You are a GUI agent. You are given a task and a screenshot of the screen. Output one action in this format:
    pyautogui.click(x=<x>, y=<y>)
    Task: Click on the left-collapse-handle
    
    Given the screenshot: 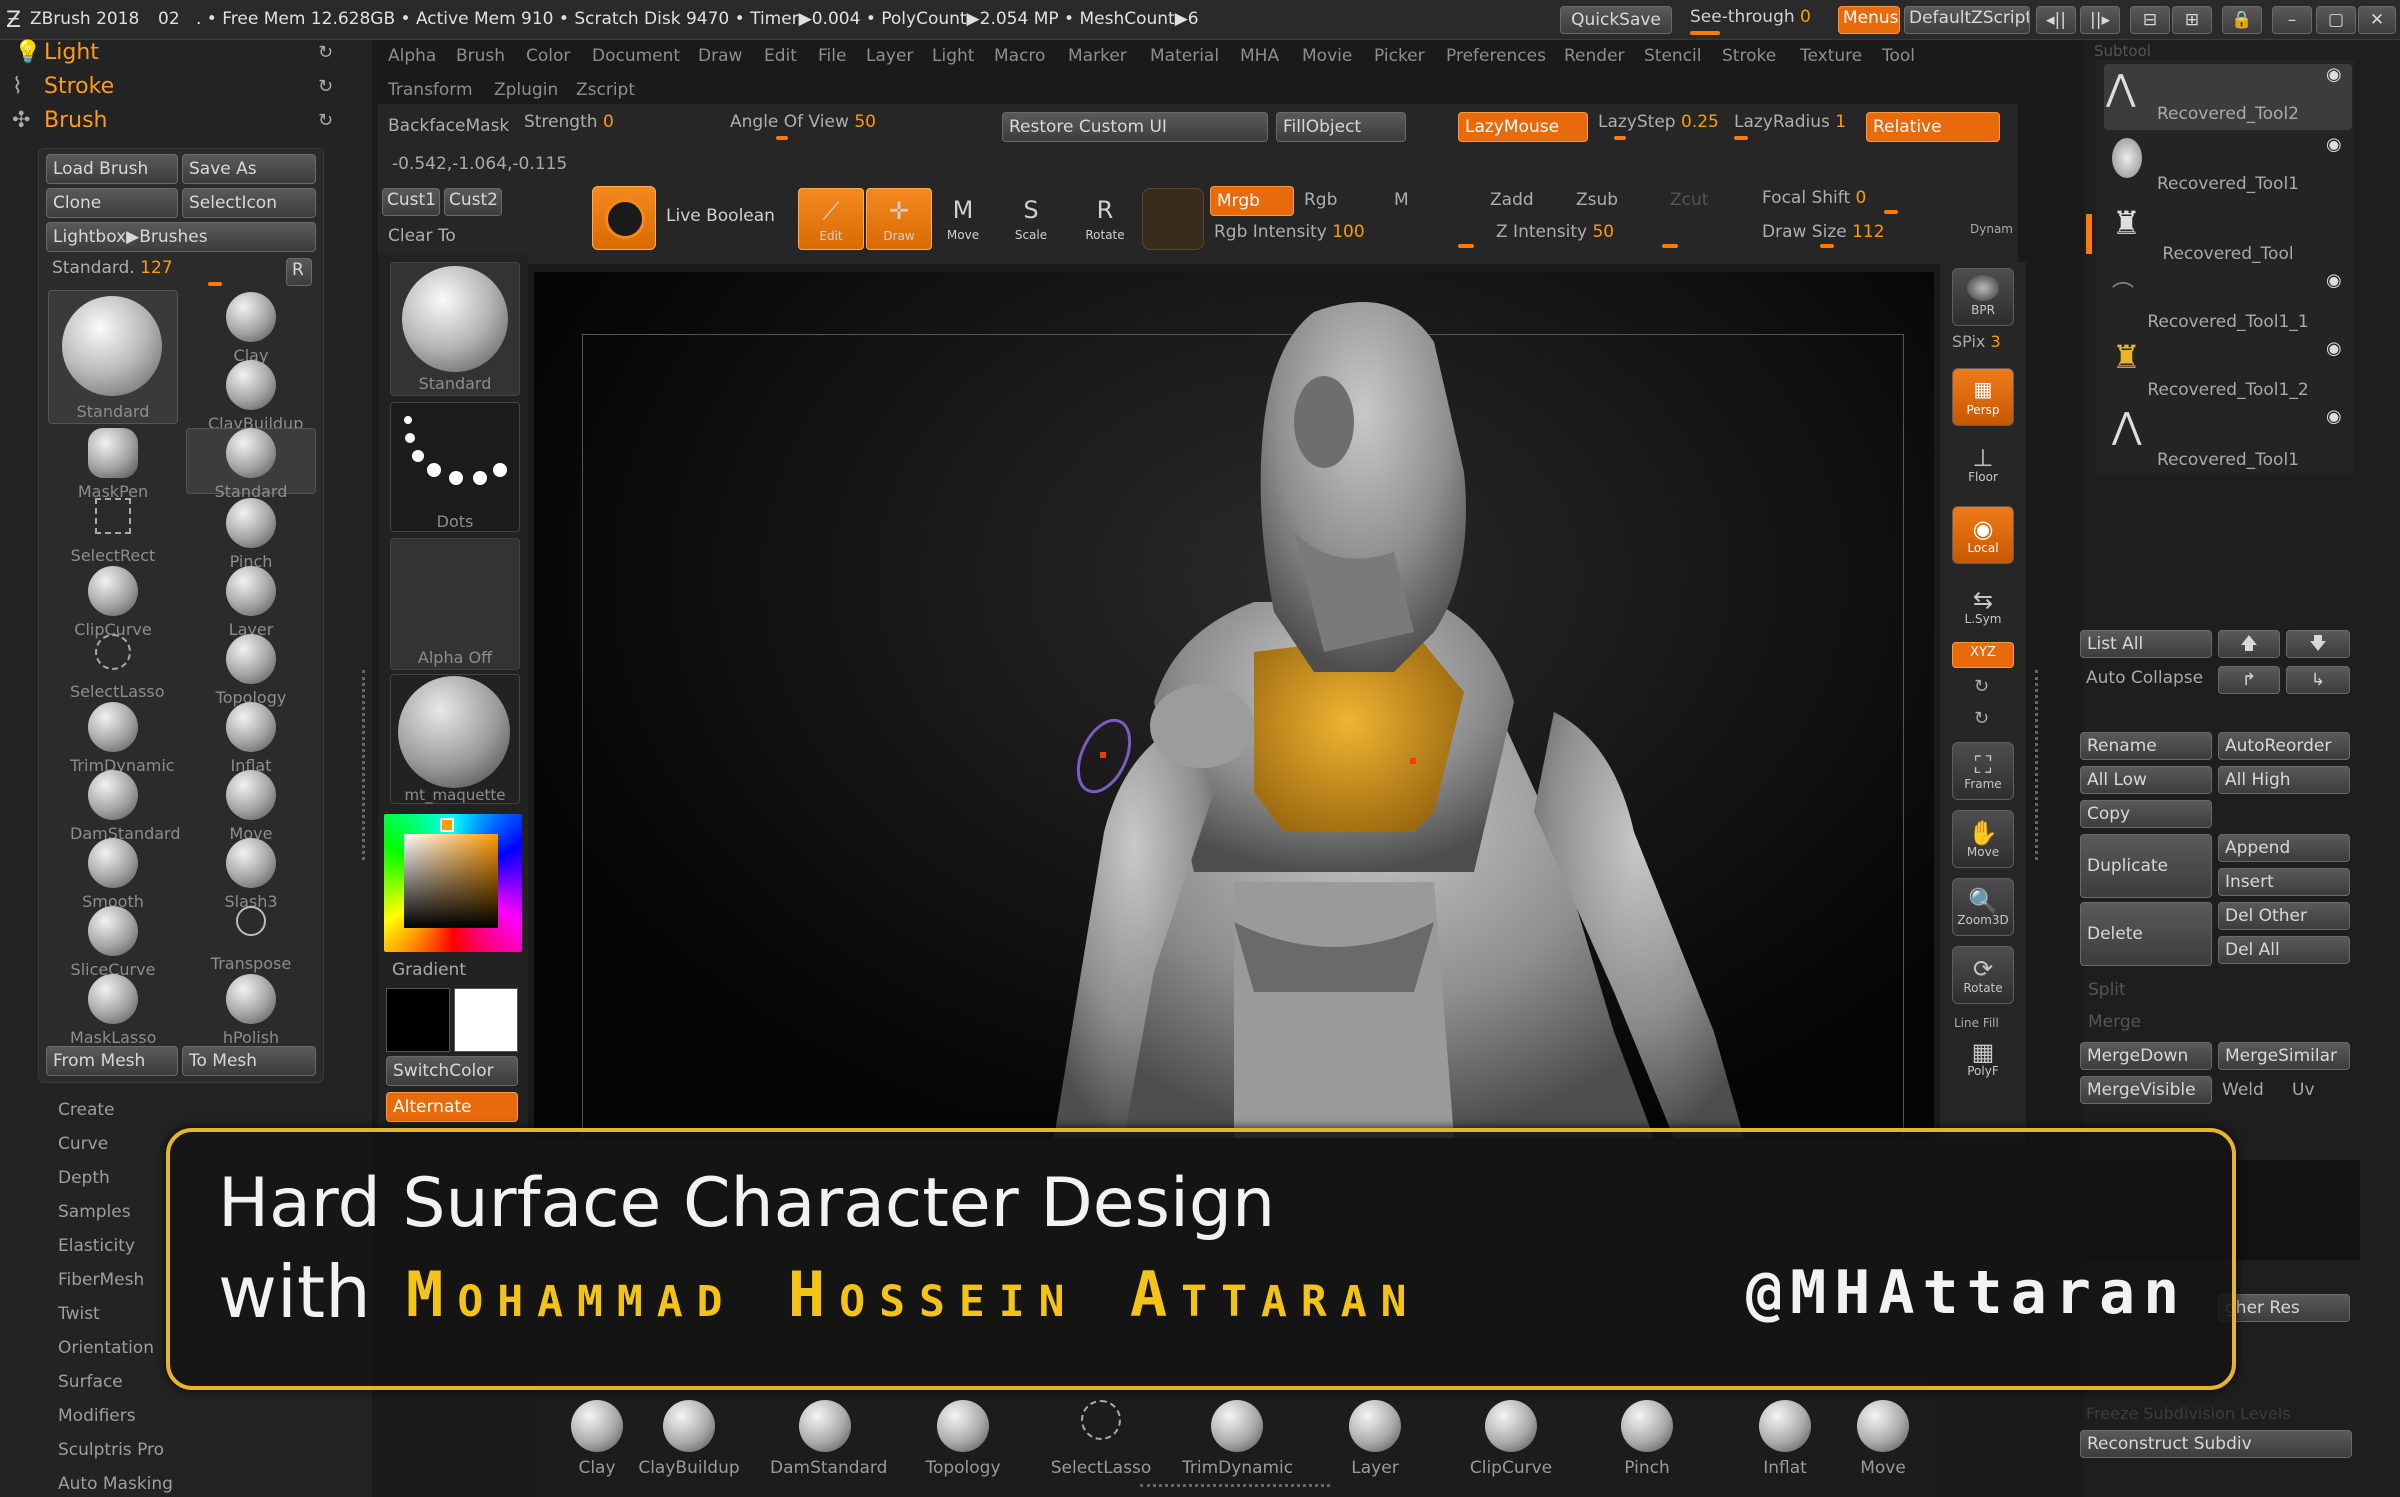 What is the action you would take?
    pyautogui.click(x=368, y=765)
    